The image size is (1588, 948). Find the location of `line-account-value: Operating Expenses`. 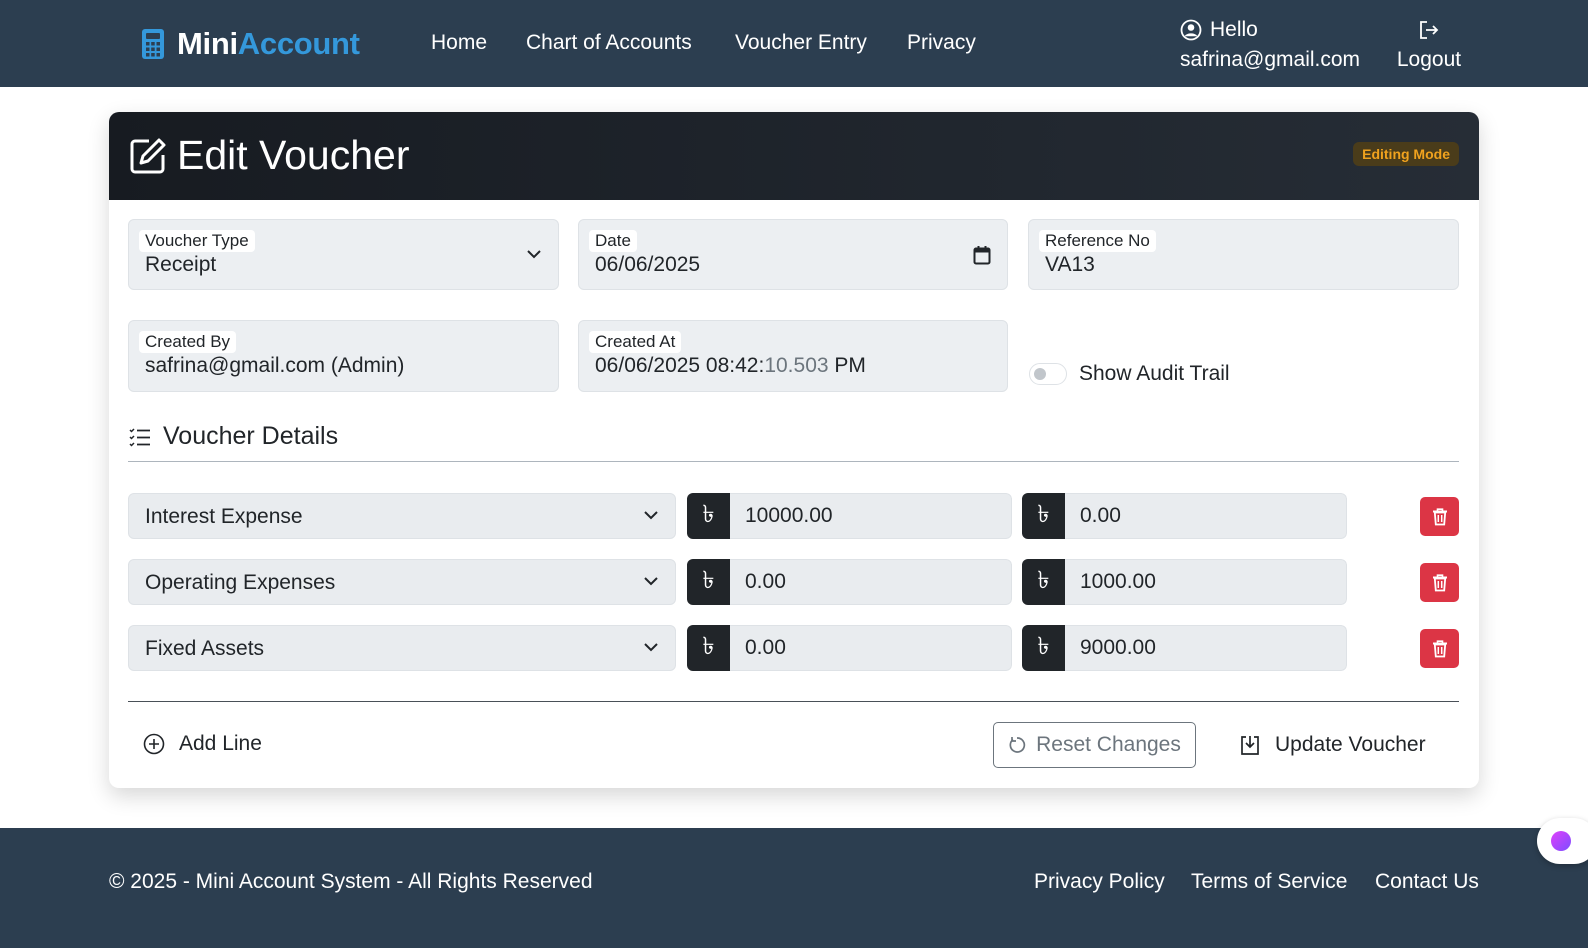

line-account-value: Operating Expenses is located at coordinates (240, 582).